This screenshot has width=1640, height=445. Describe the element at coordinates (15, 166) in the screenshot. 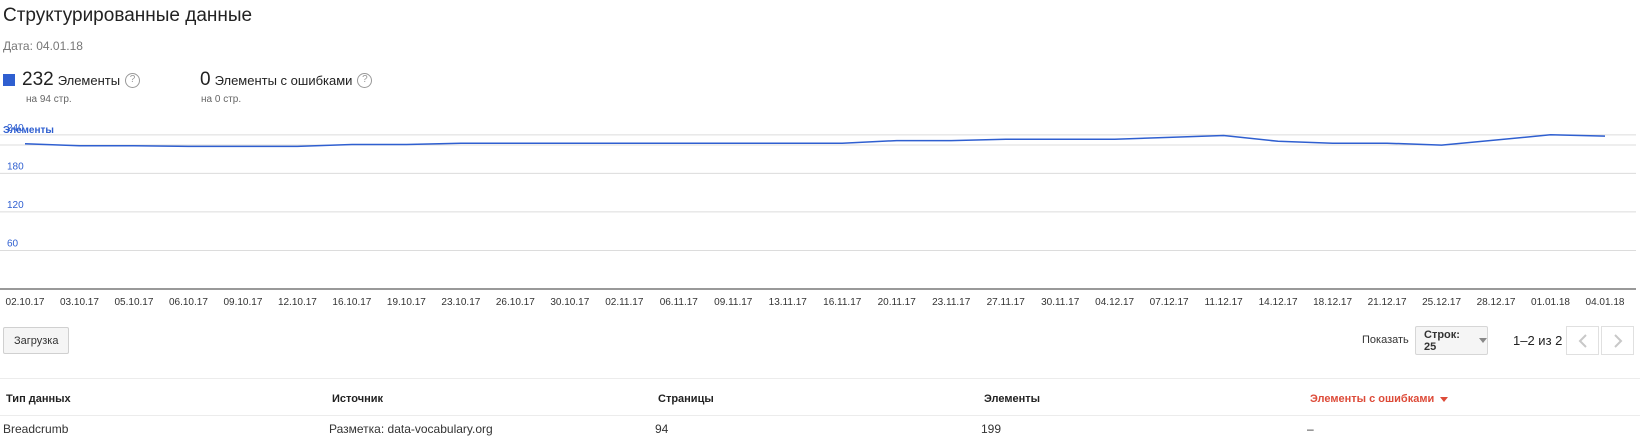

I see `y-tick-label: 180` at that location.